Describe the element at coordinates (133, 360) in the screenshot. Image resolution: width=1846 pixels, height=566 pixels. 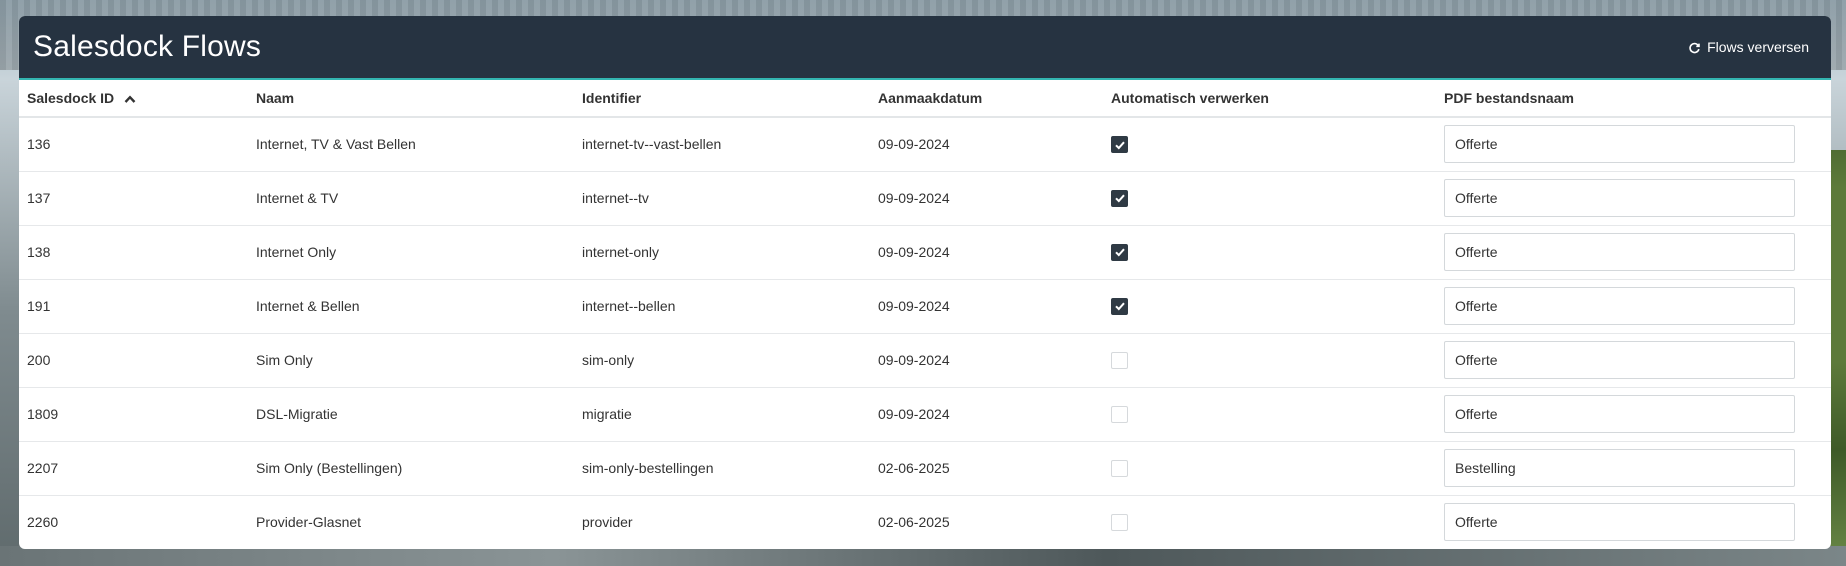
I see `cell-salesdock-id: 200` at that location.